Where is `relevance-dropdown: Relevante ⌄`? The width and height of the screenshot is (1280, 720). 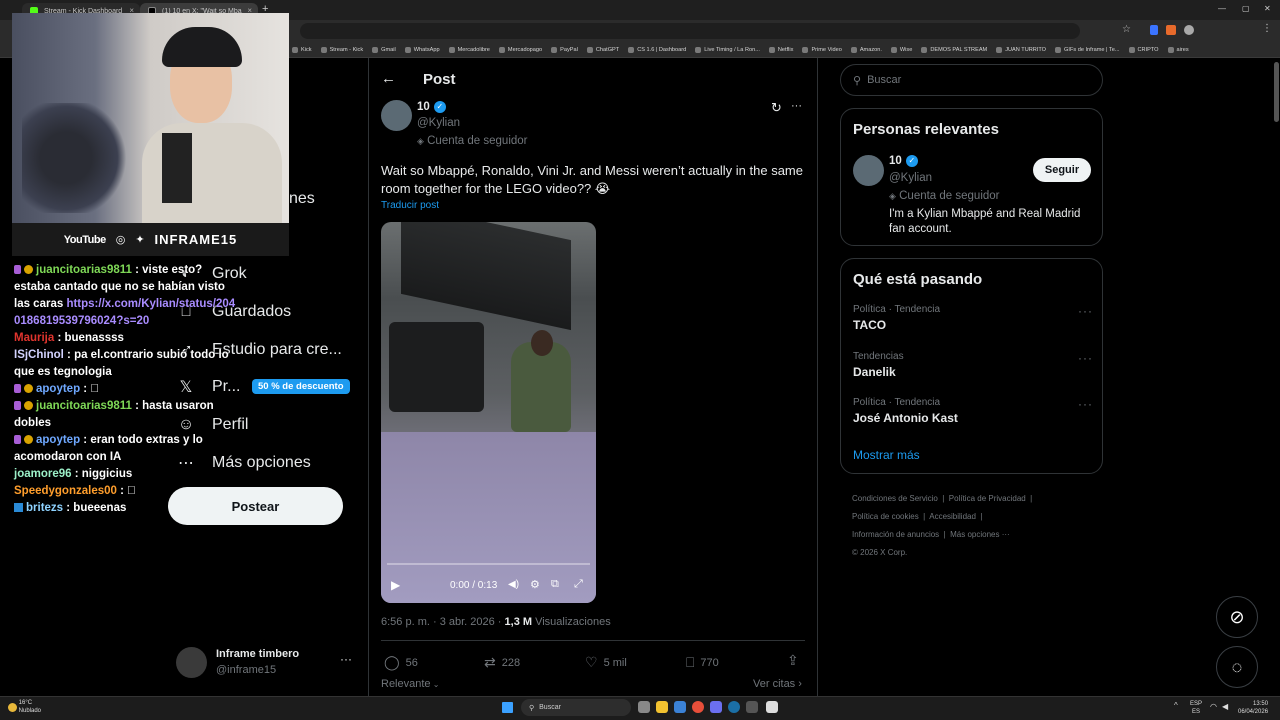
relevance-dropdown: Relevante ⌄ is located at coordinates (410, 684).